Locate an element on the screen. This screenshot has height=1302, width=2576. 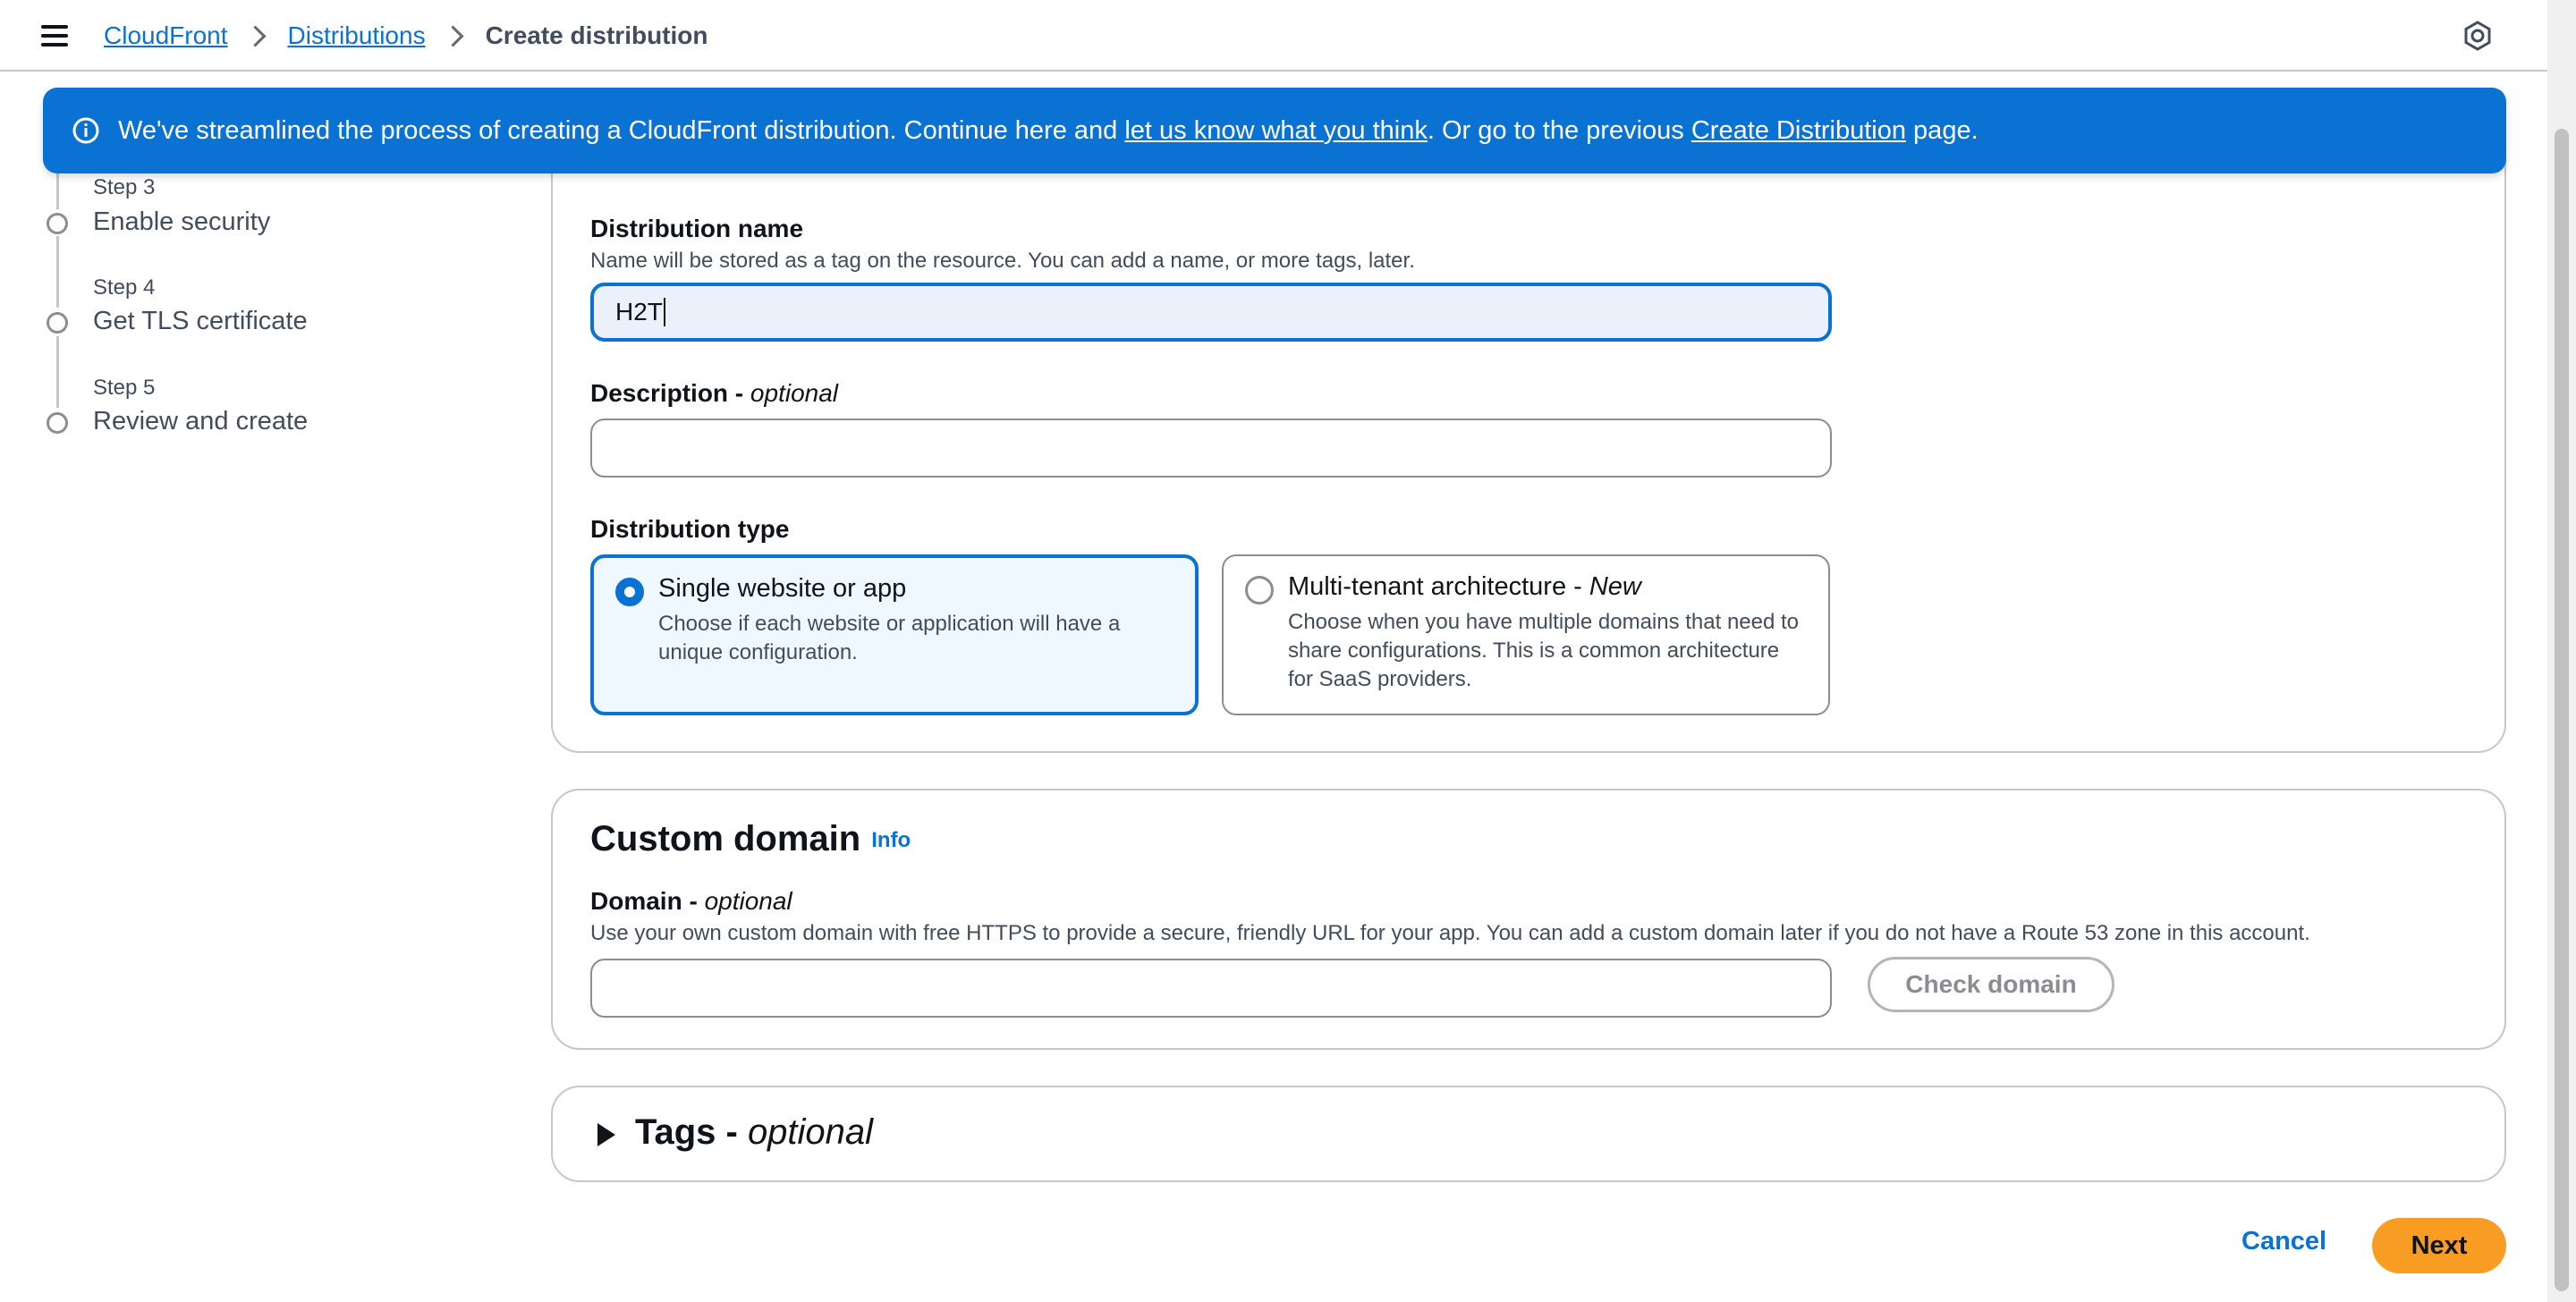
description-label: Description - optional is located at coordinates (714, 393).